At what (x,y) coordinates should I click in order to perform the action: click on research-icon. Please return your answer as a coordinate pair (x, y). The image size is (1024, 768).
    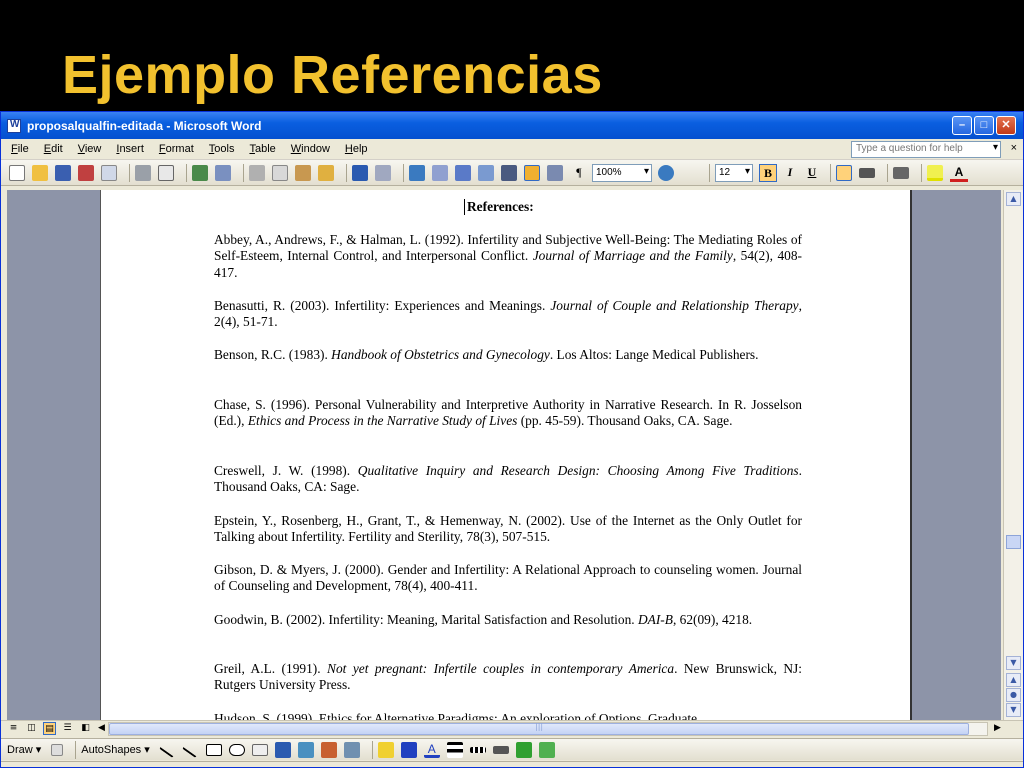
    Looking at the image, I should click on (223, 172).